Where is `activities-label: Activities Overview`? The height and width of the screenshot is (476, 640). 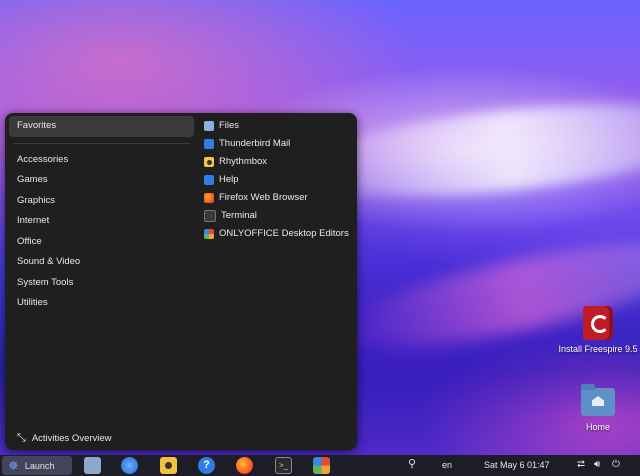 activities-label: Activities Overview is located at coordinates (71, 438).